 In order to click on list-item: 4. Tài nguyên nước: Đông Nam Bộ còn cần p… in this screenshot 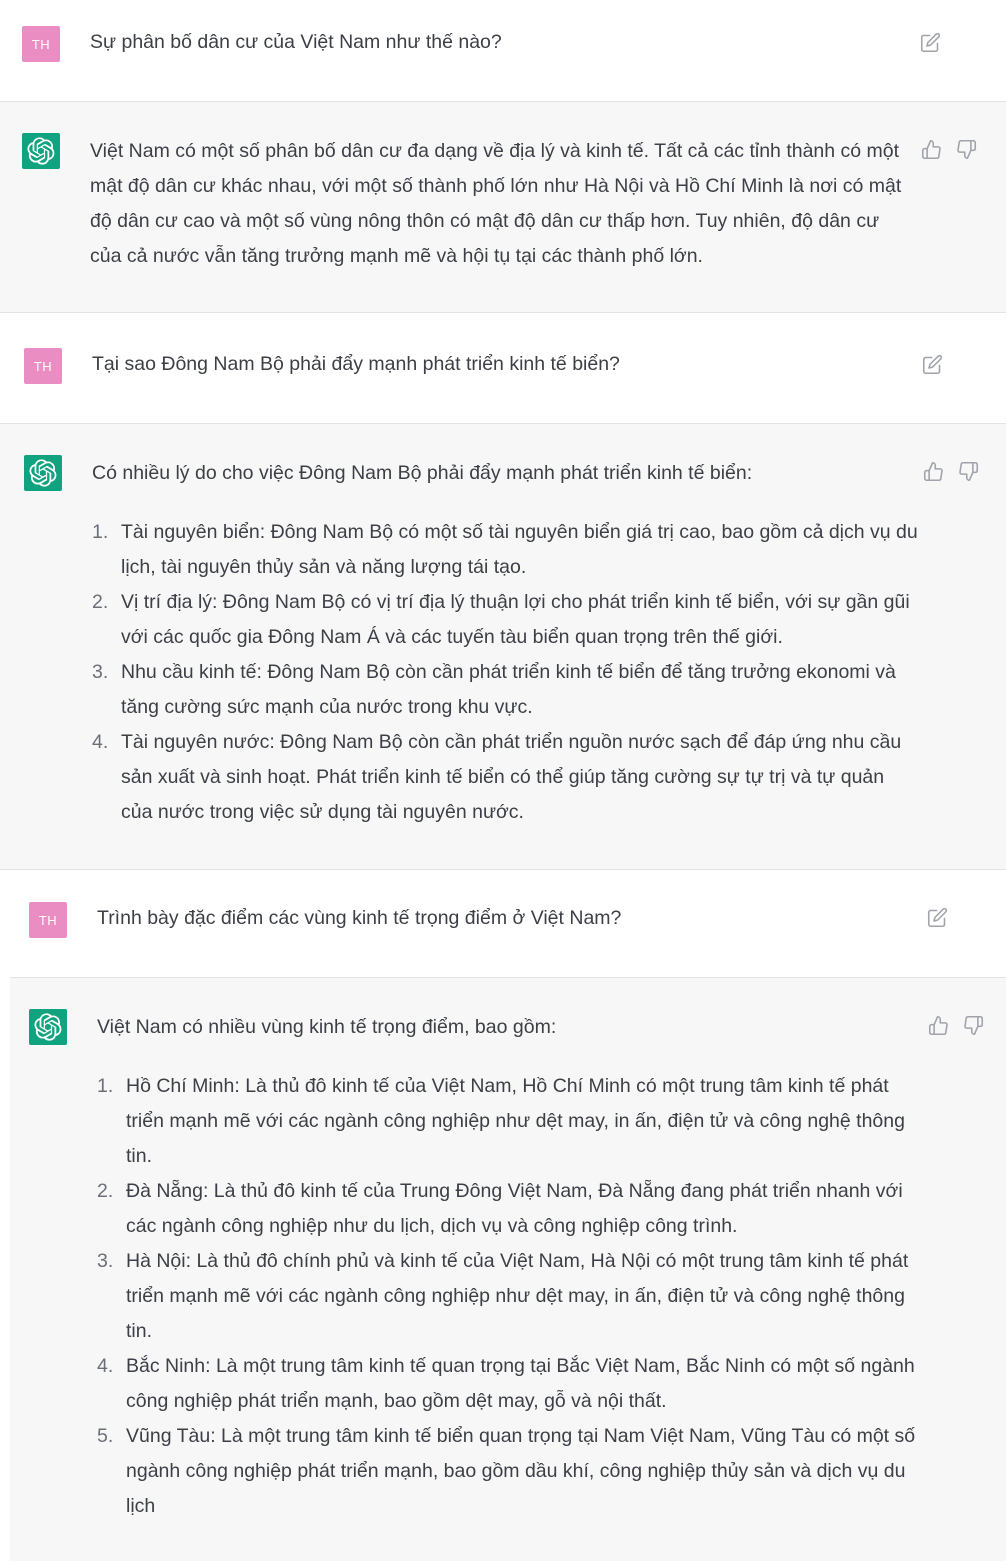, I will do `click(497, 777)`.